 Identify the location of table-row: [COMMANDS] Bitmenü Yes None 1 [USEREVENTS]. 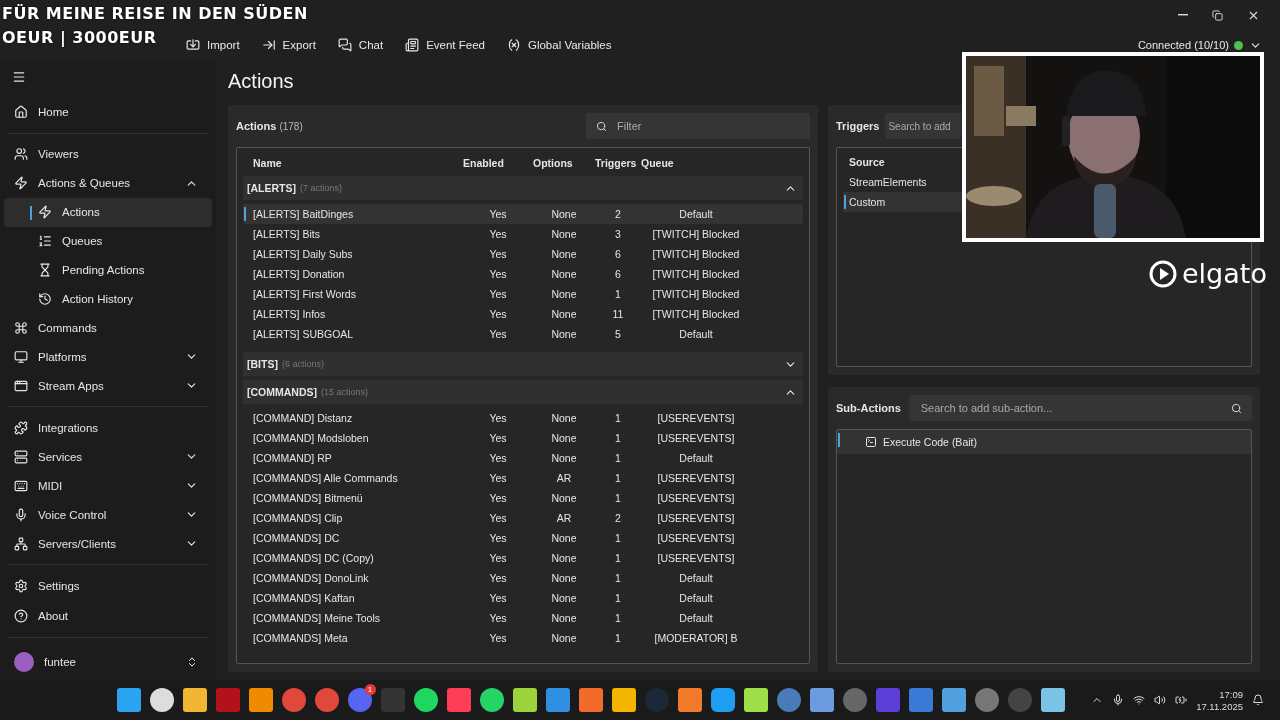
(523, 498).